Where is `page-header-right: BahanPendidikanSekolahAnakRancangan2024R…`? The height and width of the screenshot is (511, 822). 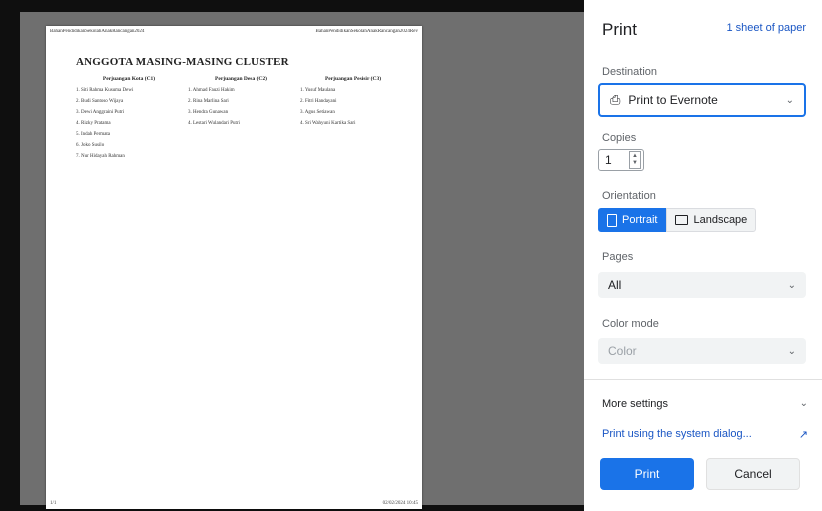
page-header-right: BahanPendidikanSekolahAnakRancangan2024R… is located at coordinates (366, 31).